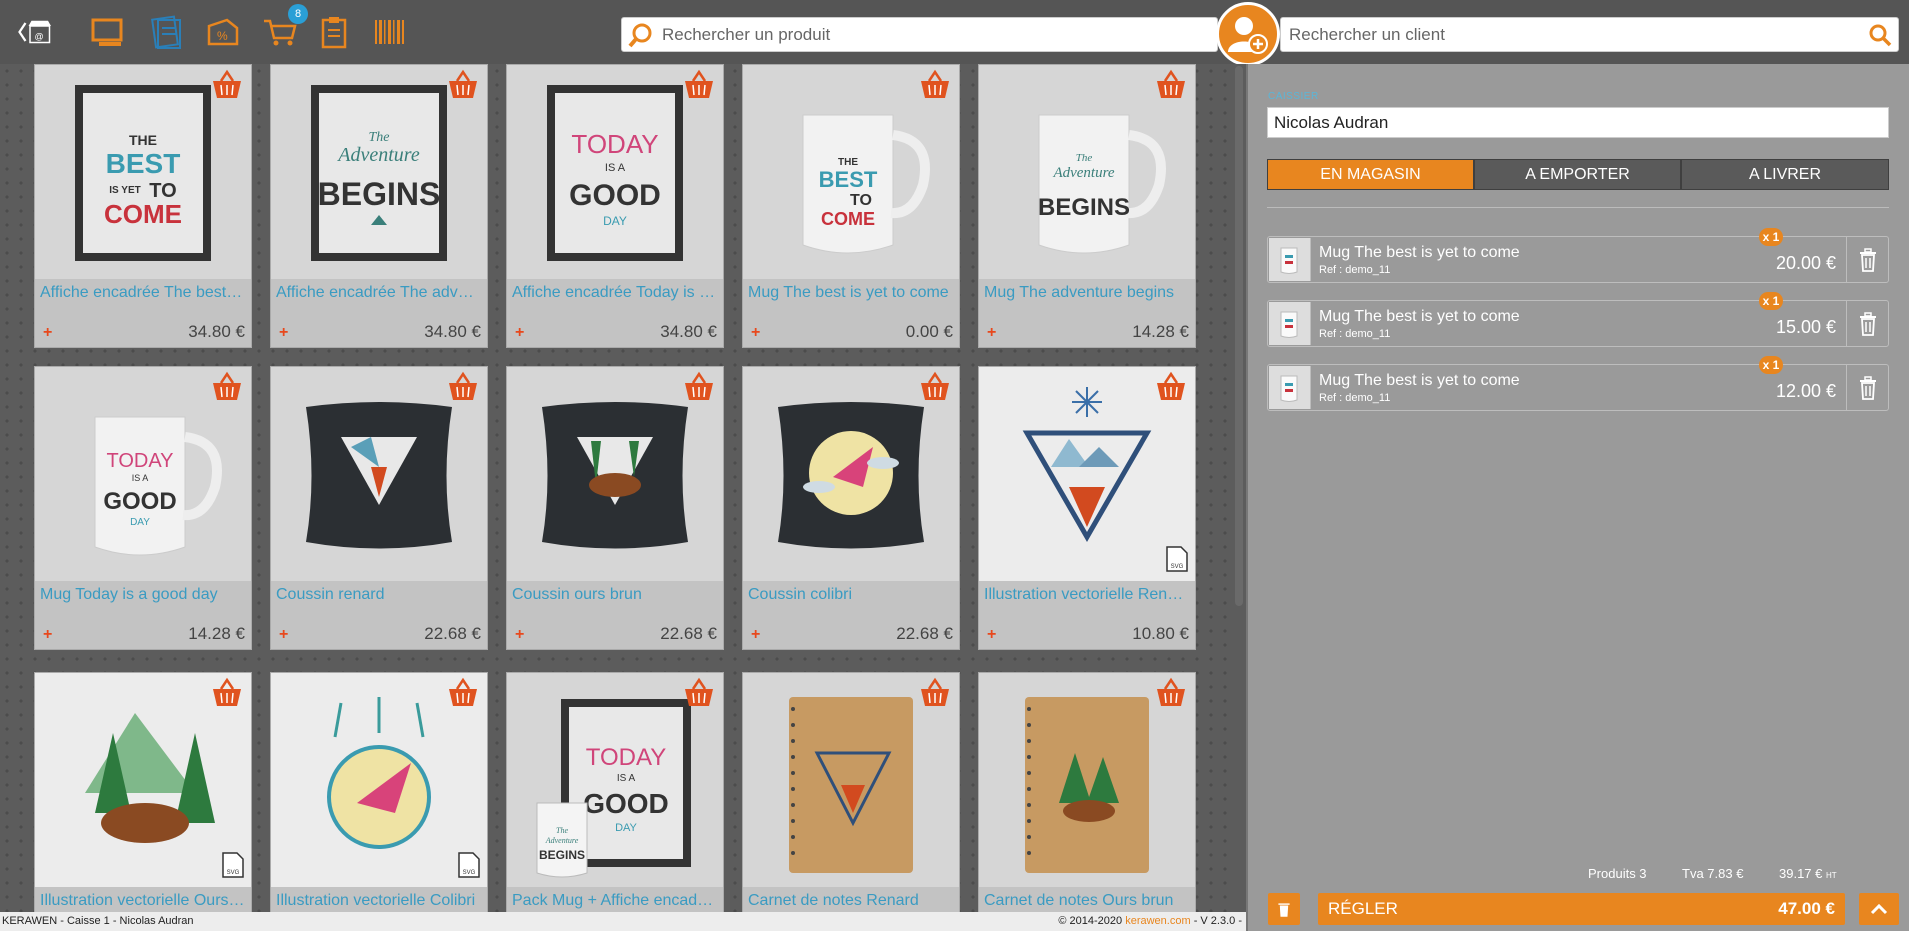  Describe the element at coordinates (129, 594) in the screenshot. I see `product-name: Mug Today is a good day` at that location.